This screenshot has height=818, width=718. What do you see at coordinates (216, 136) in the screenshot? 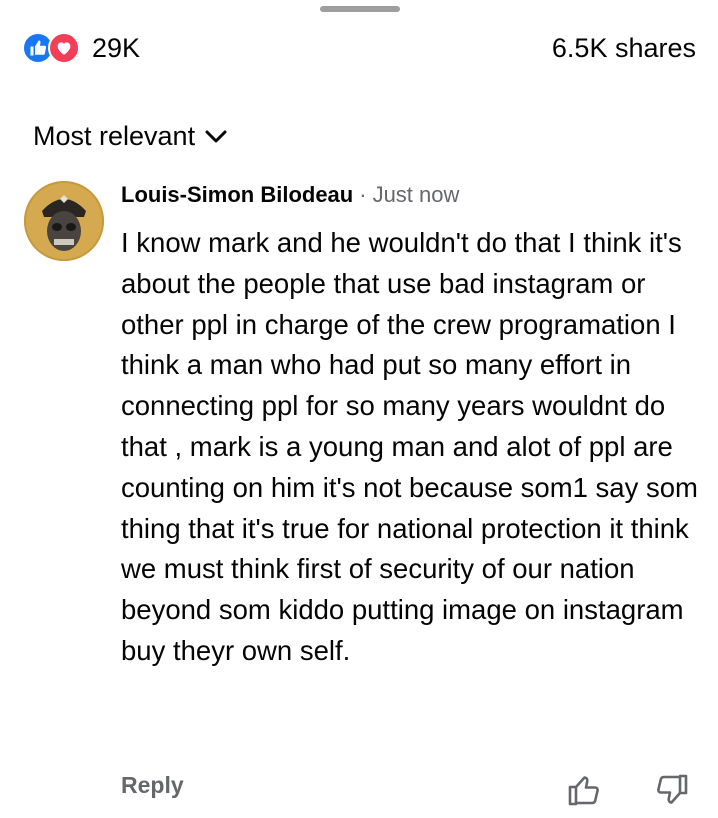
I see `chevron-down-icon` at bounding box center [216, 136].